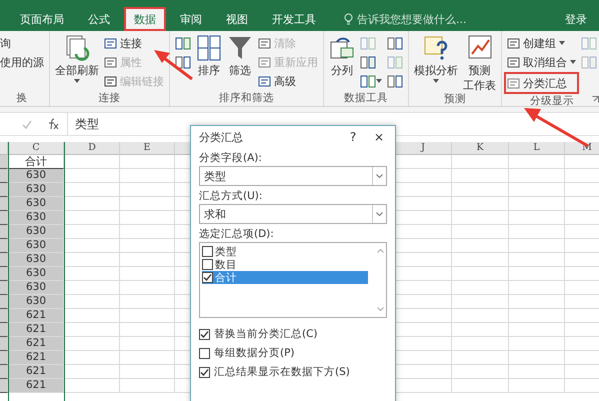  Describe the element at coordinates (288, 81) in the screenshot. I see `ribbon-button: 高级` at that location.